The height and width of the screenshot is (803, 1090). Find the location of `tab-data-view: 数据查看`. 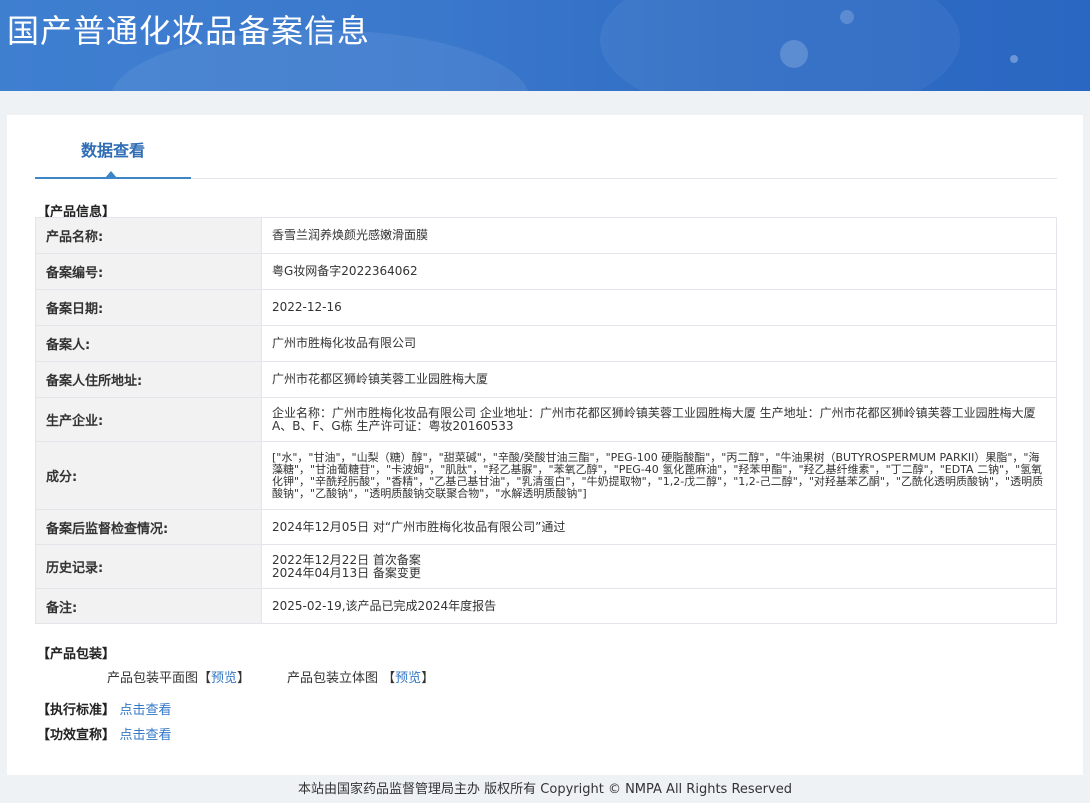

tab-data-view: 数据查看 is located at coordinates (113, 147).